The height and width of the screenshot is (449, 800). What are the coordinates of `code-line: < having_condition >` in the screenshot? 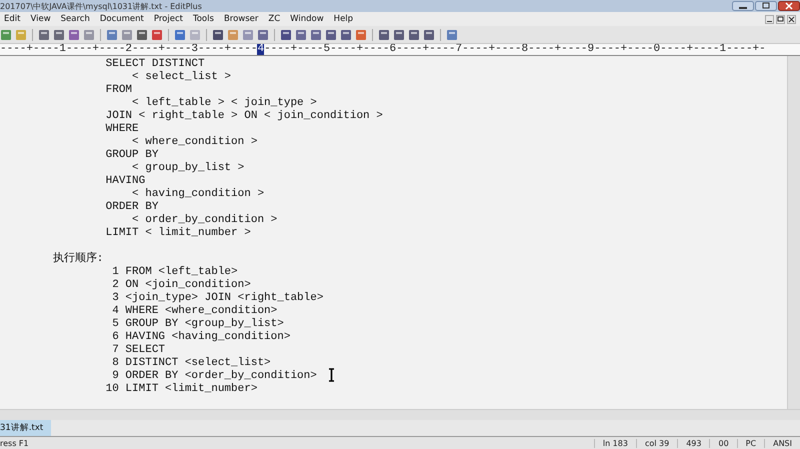 It's located at (197, 194).